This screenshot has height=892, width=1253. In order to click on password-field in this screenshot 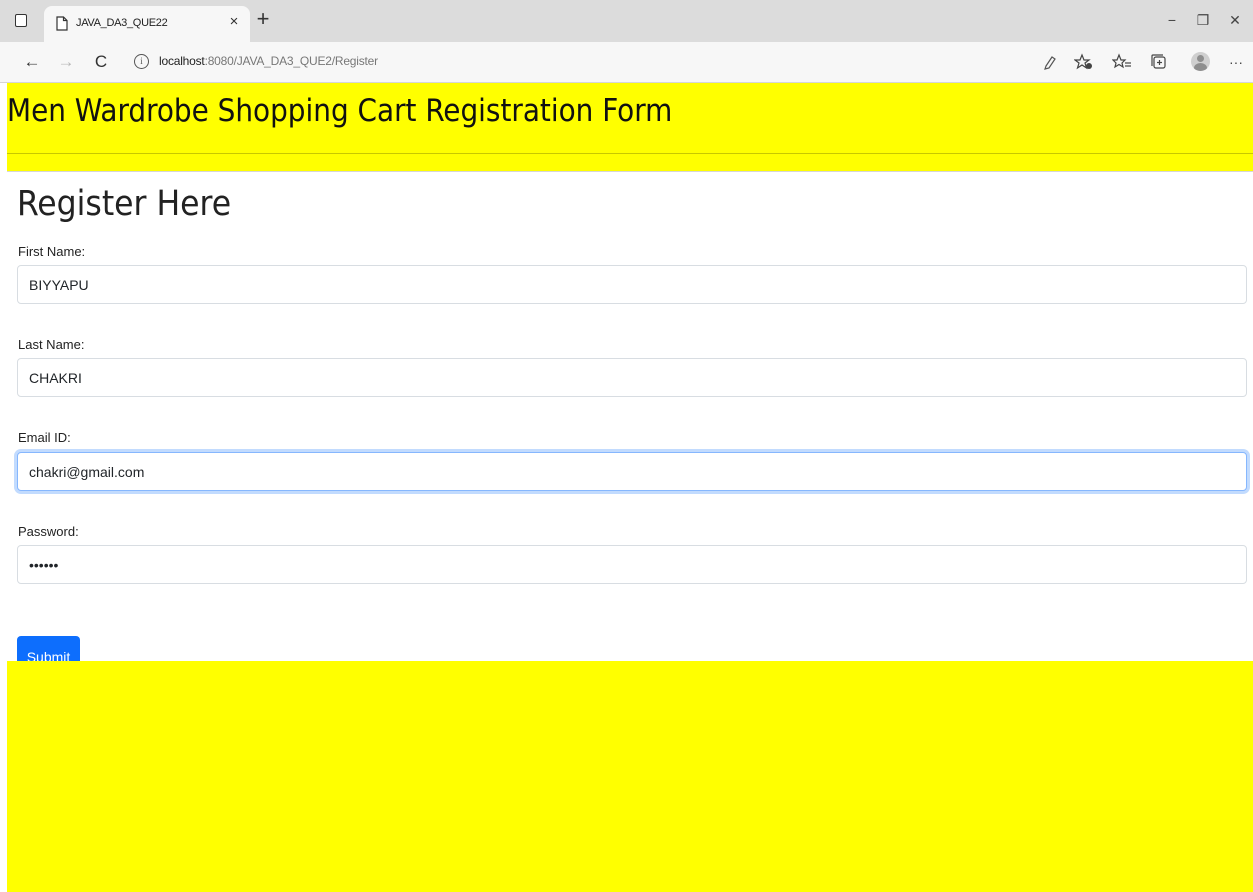, I will do `click(632, 564)`.